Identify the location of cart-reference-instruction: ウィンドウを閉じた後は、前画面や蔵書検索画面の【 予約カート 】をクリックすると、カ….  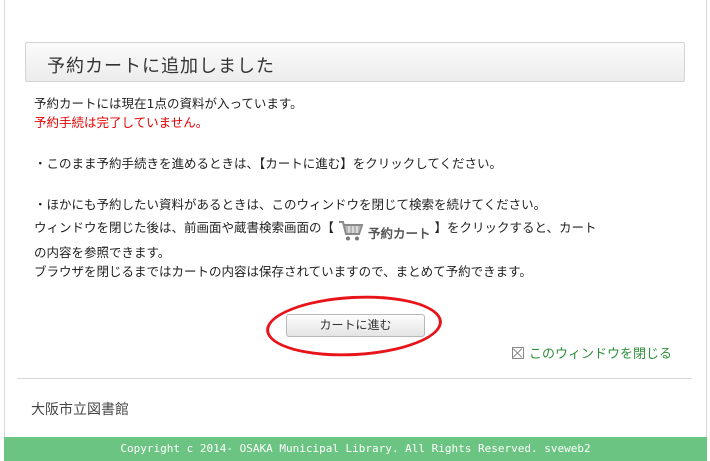
(315, 230).